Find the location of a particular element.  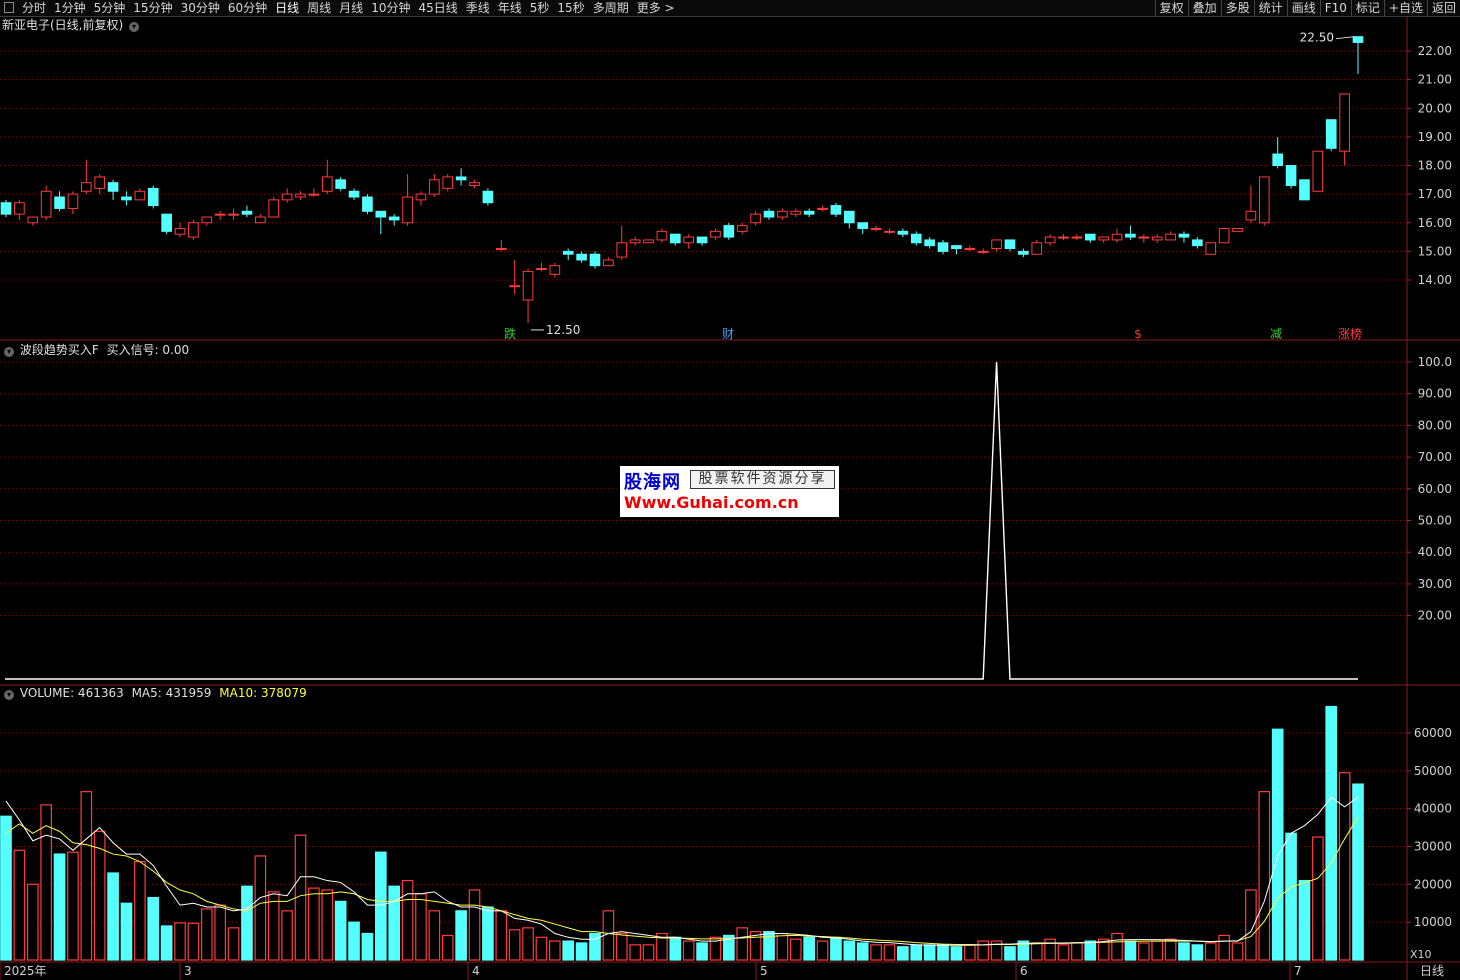

toolbar-button-0: 复权 is located at coordinates (1171, 8).